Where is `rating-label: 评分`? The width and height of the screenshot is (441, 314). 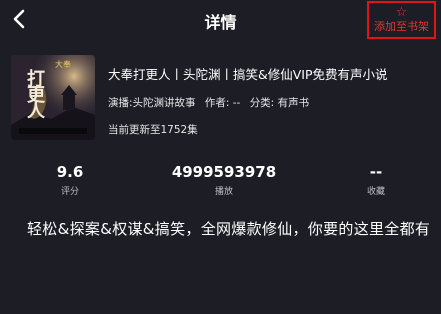
rating-label: 评分 is located at coordinates (69, 192).